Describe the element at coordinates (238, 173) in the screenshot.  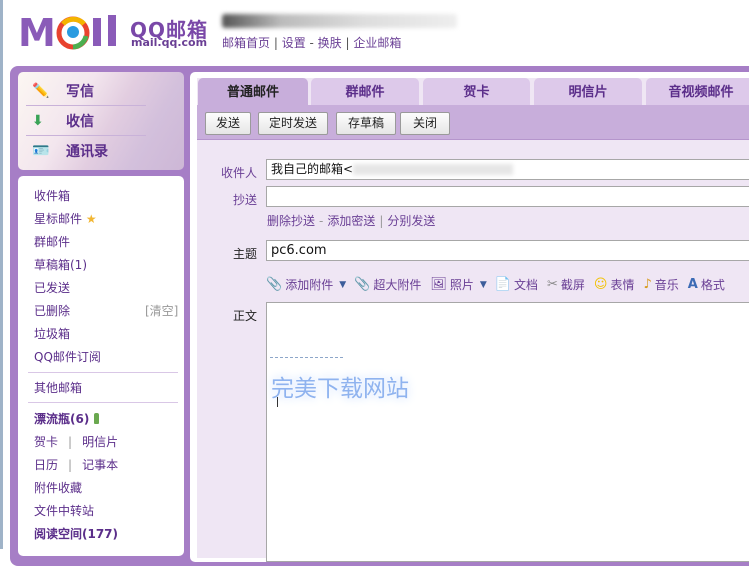
I see `to-label: 收件人` at that location.